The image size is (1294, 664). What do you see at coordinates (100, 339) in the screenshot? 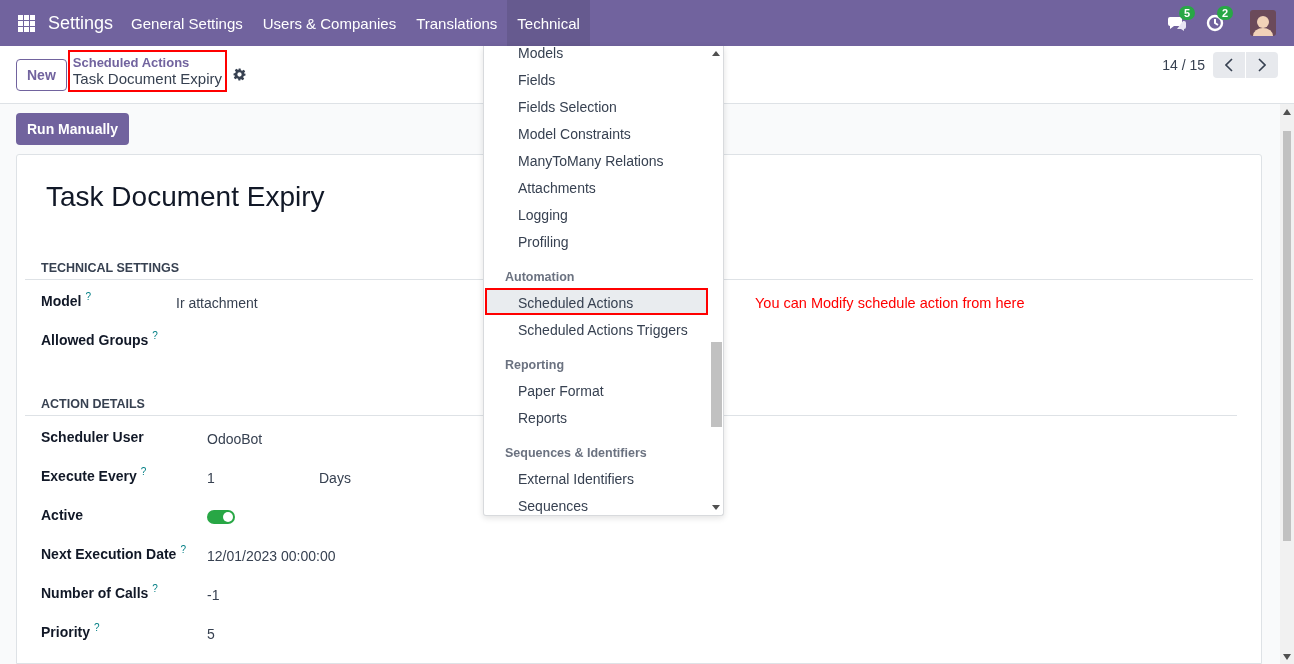
I see `field-label: Allowed Groups $^{?}$` at bounding box center [100, 339].